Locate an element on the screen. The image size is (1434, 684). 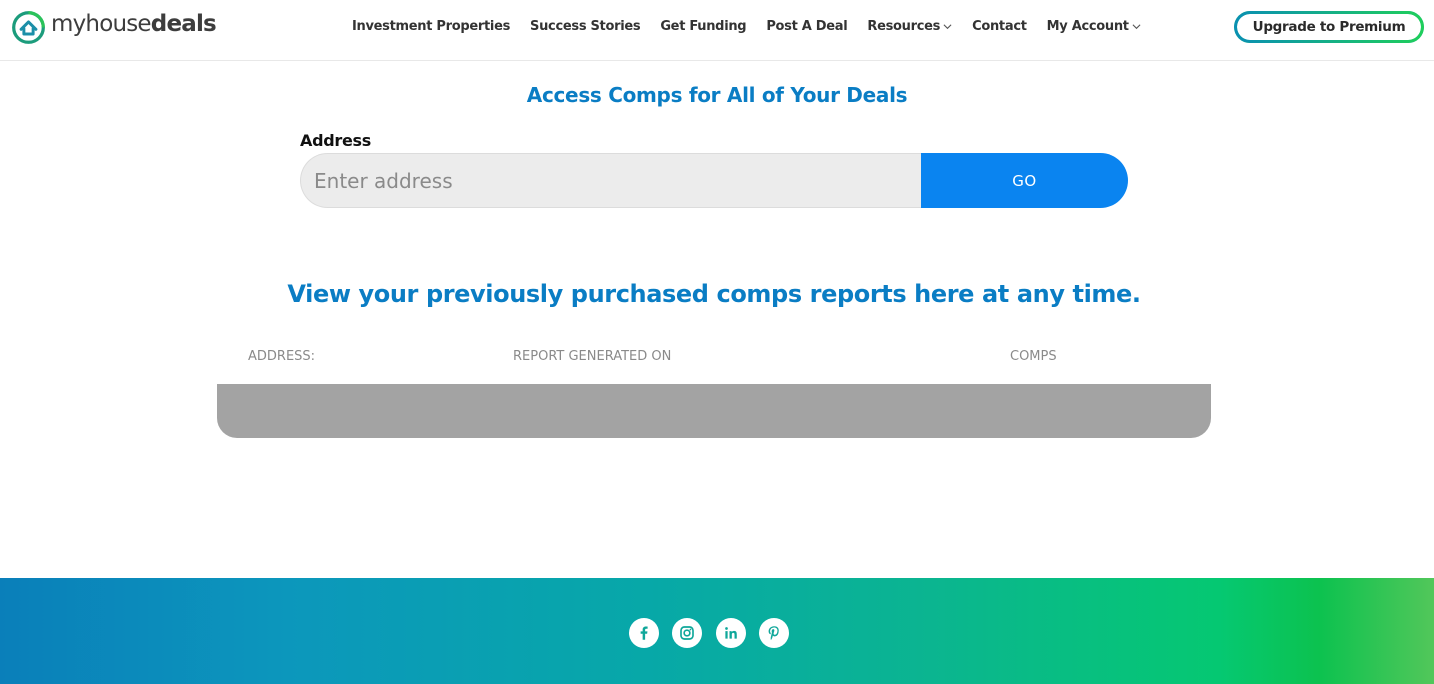
nav-label: Resources is located at coordinates (904, 26).